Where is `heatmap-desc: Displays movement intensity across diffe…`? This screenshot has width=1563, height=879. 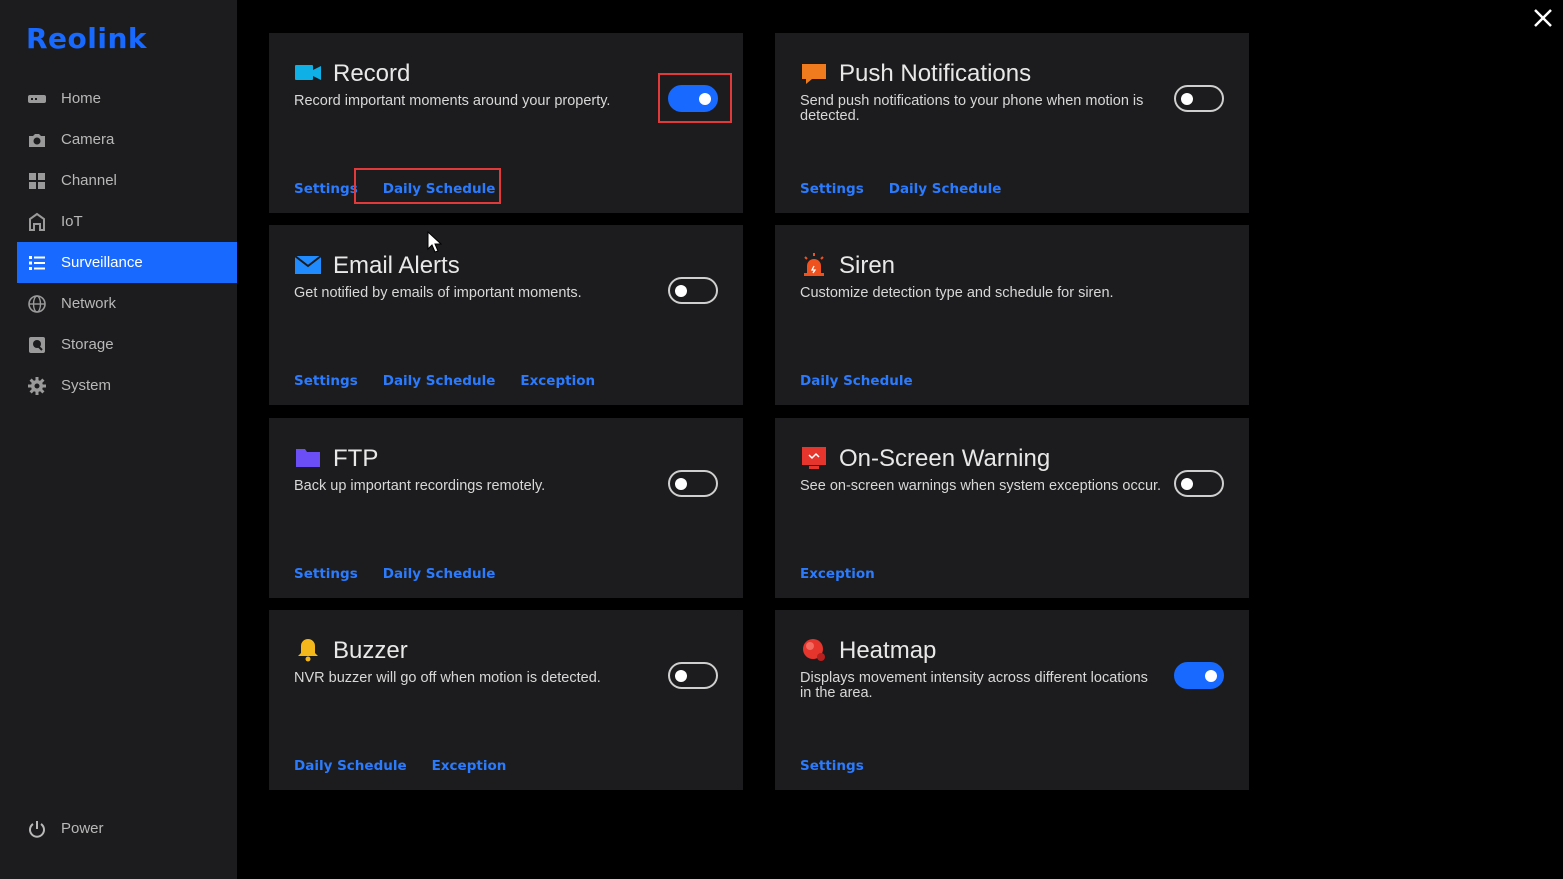 heatmap-desc: Displays movement intensity across diffe… is located at coordinates (974, 685).